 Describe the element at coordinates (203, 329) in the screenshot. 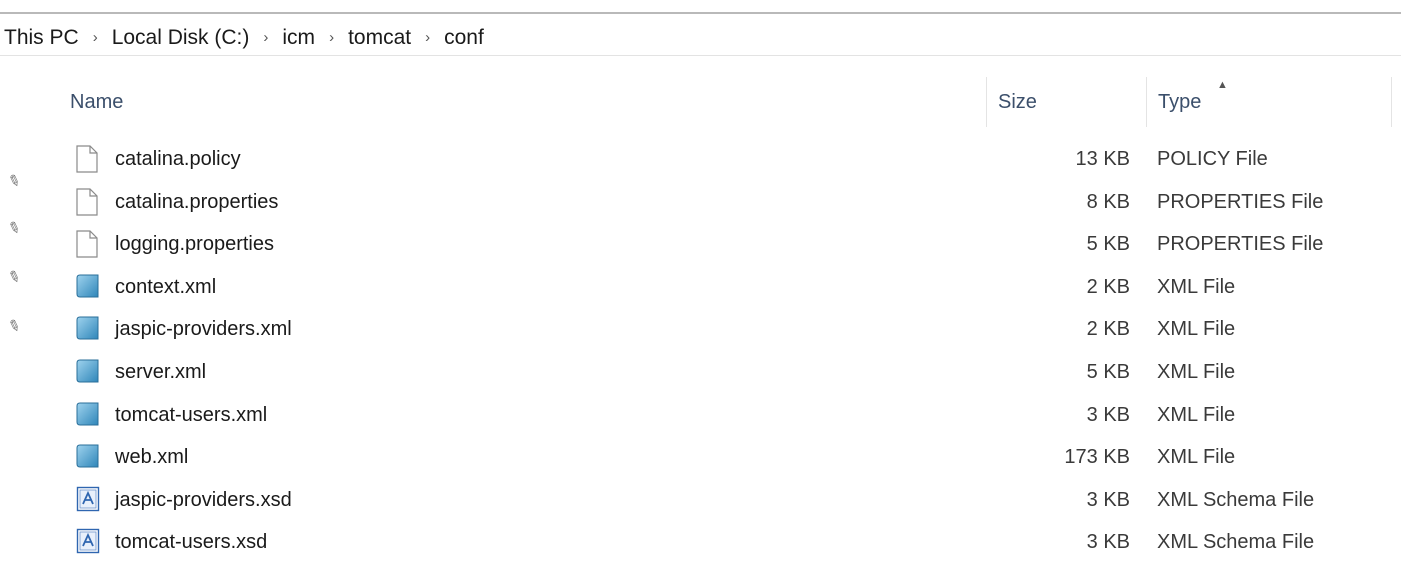

I see `file-name: jaspic-providers.xml` at that location.